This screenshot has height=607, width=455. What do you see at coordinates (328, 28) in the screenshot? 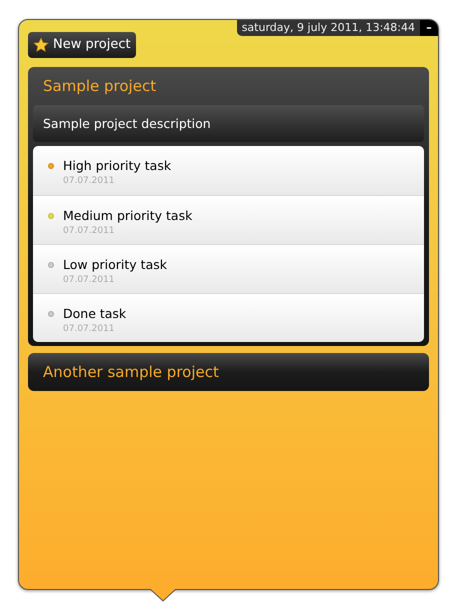
I see `datetime-label: saturday, 9 july 2011, 13:48:44` at bounding box center [328, 28].